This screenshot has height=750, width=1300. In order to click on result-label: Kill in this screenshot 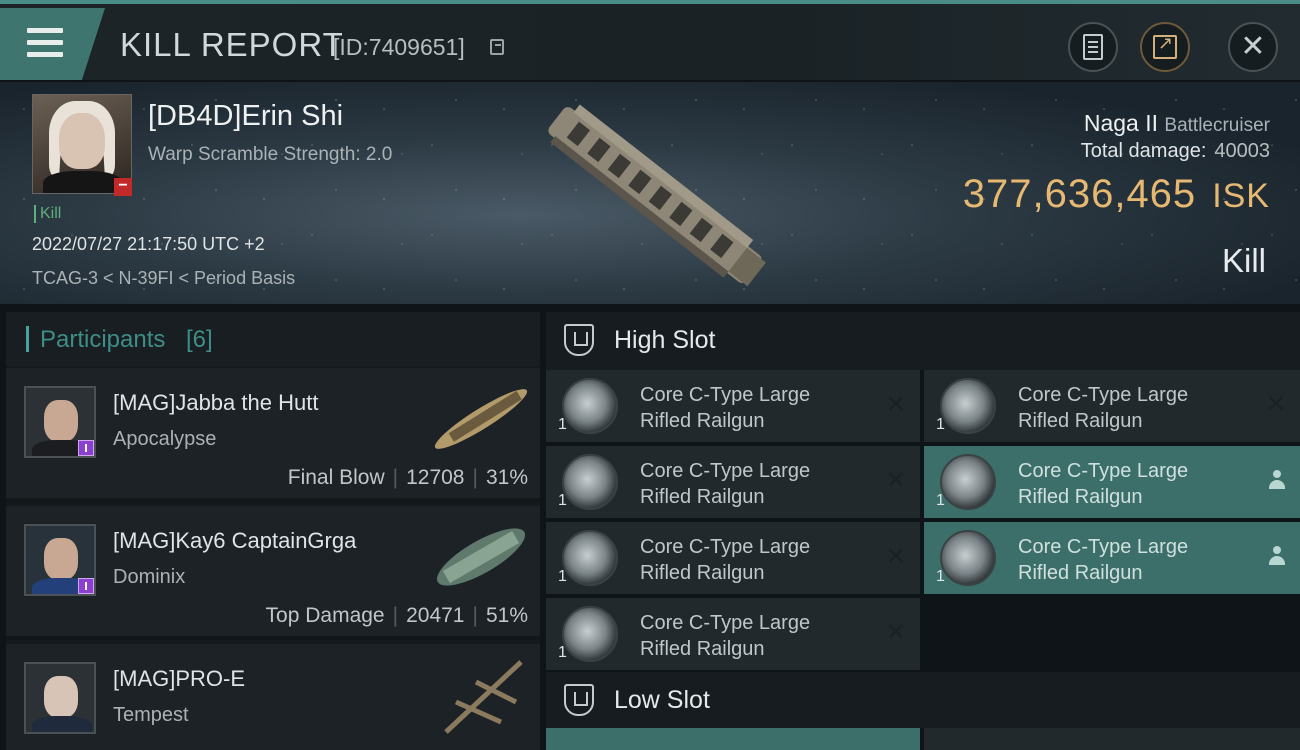, I will do `click(1243, 260)`.